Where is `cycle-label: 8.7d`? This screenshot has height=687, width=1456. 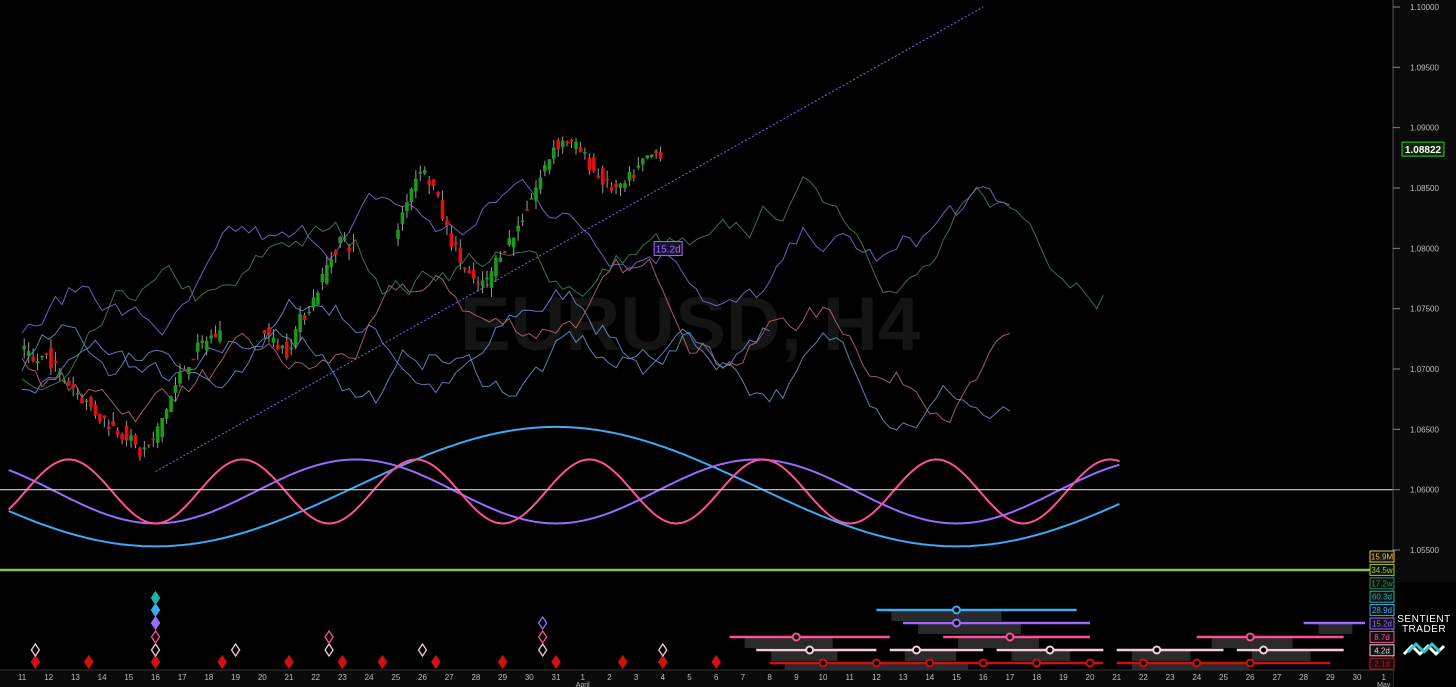
cycle-label: 8.7d is located at coordinates (1382, 637).